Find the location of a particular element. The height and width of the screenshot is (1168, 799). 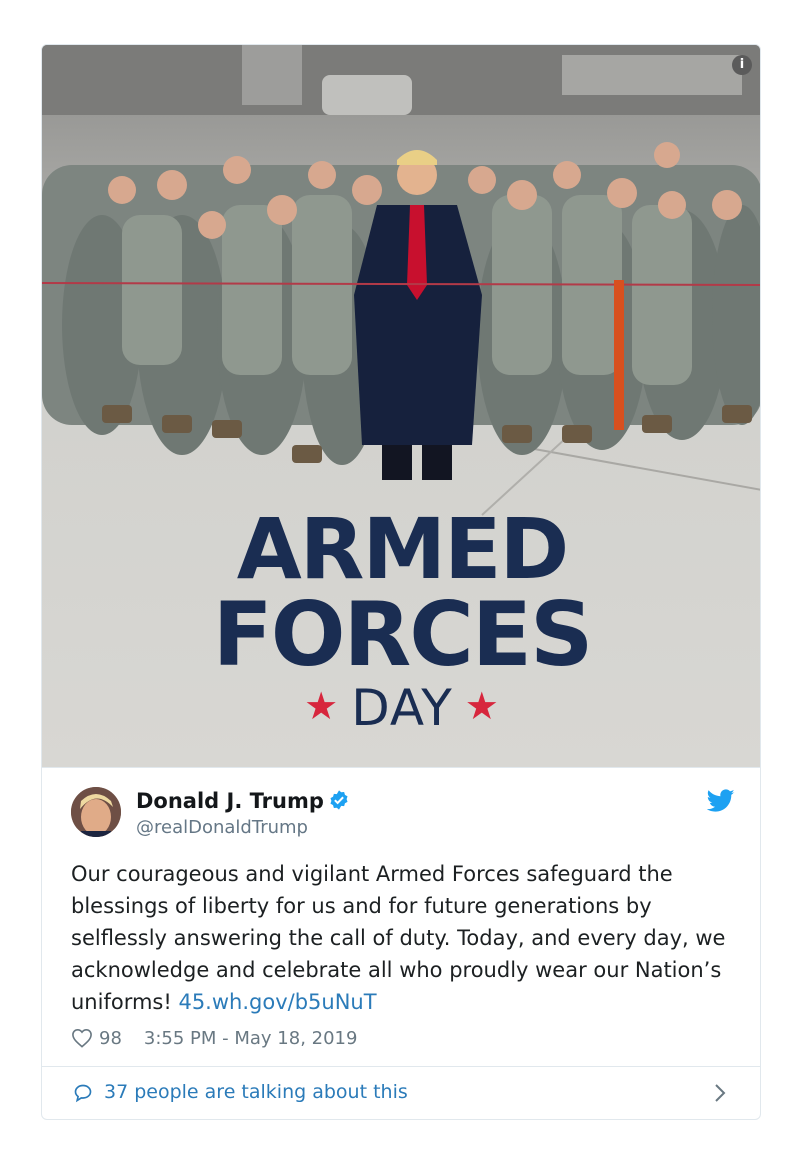

avatar is located at coordinates (96, 812).